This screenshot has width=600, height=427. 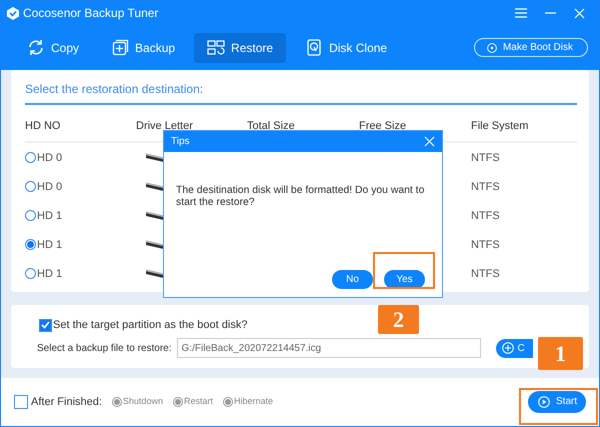 What do you see at coordinates (491, 47) in the screenshot?
I see `disc-icon` at bounding box center [491, 47].